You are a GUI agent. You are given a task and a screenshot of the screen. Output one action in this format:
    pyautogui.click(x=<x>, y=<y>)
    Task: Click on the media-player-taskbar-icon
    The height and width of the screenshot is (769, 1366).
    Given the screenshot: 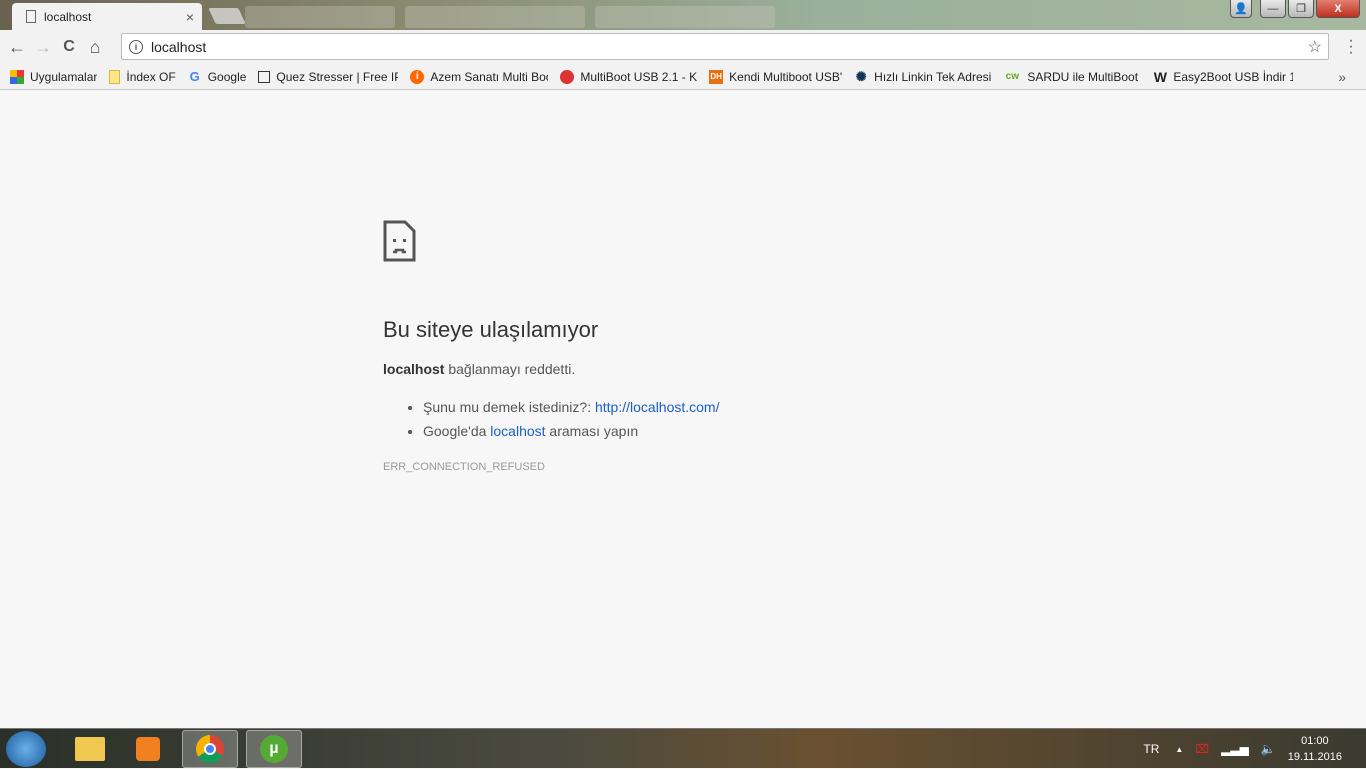 What is the action you would take?
    pyautogui.click(x=148, y=749)
    